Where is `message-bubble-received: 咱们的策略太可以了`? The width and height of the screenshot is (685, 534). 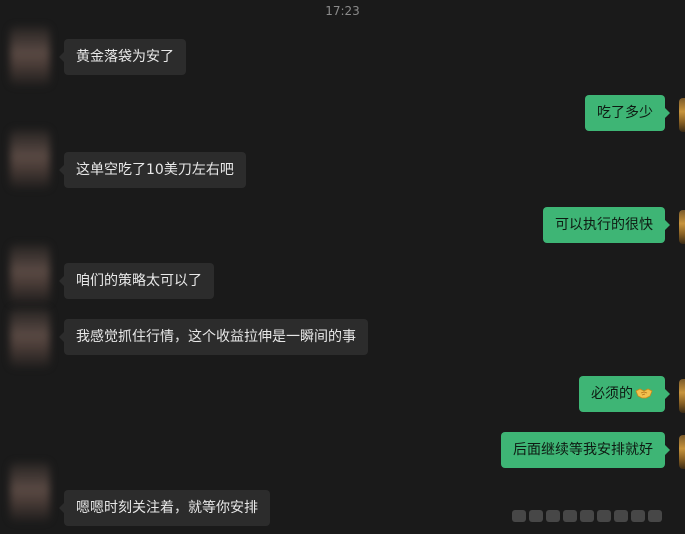 message-bubble-received: 咱们的策略太可以了 is located at coordinates (136, 281).